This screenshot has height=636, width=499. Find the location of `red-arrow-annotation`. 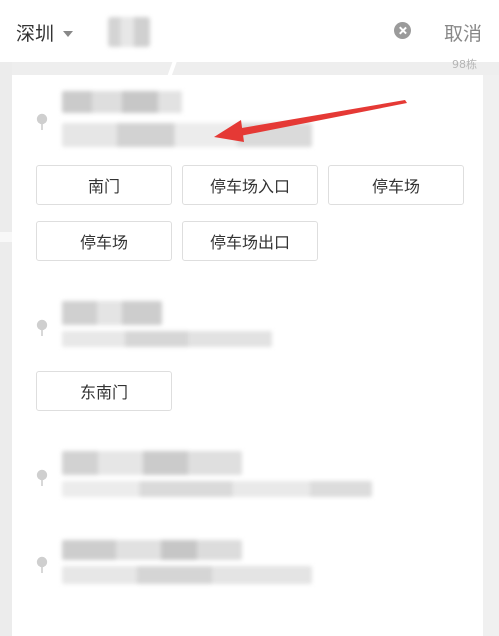

red-arrow-annotation is located at coordinates (310, 121).